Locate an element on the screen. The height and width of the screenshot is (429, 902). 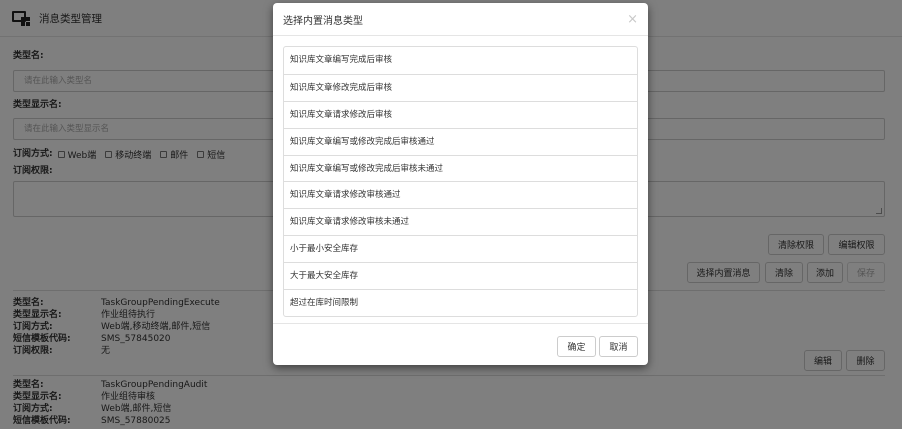
list-item: 知识库文章请求修改审核通过 is located at coordinates (460, 194).